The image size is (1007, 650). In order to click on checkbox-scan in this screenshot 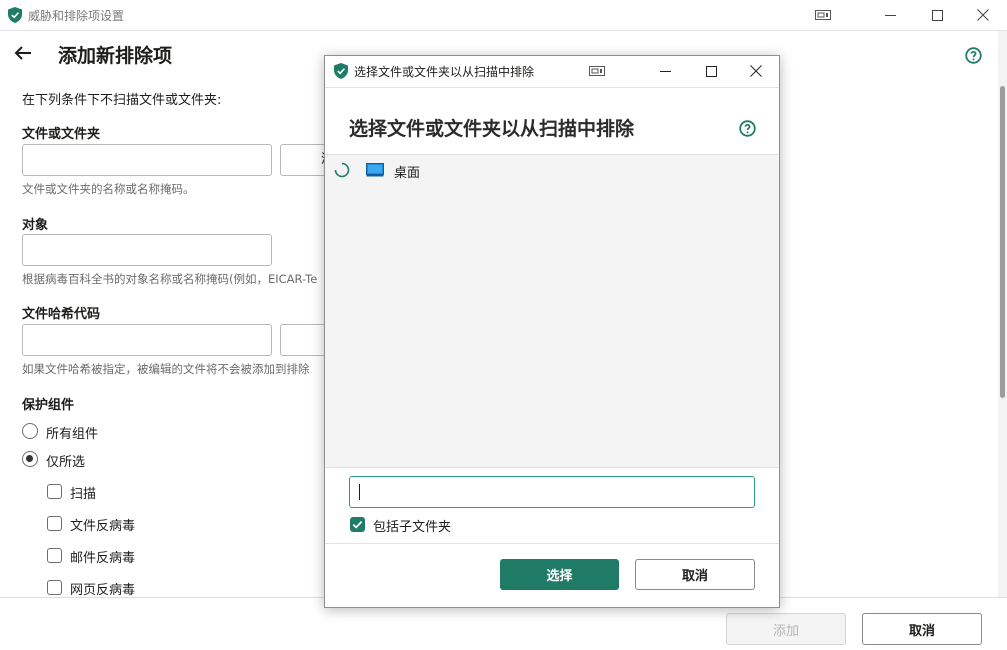, I will do `click(54, 491)`.